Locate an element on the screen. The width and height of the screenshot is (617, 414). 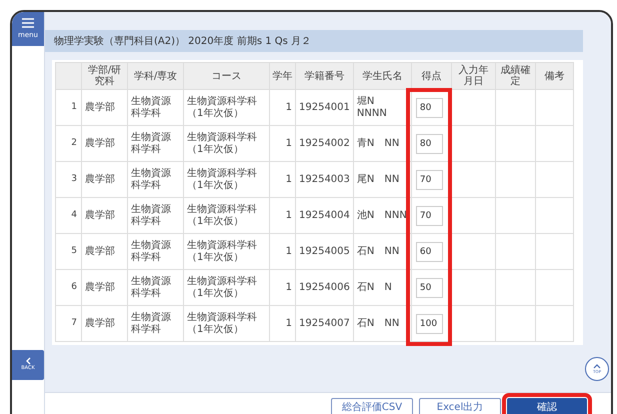
chevron-left-icon is located at coordinates (28, 361).